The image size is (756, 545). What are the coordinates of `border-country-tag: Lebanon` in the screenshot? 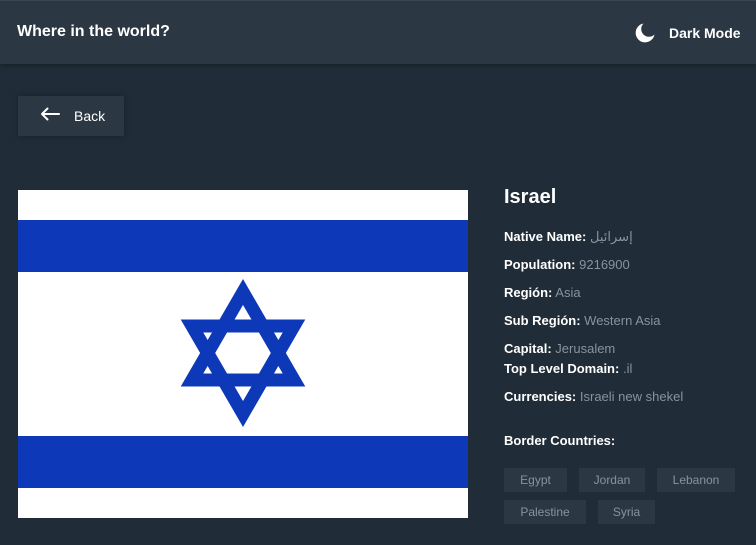 It's located at (696, 480).